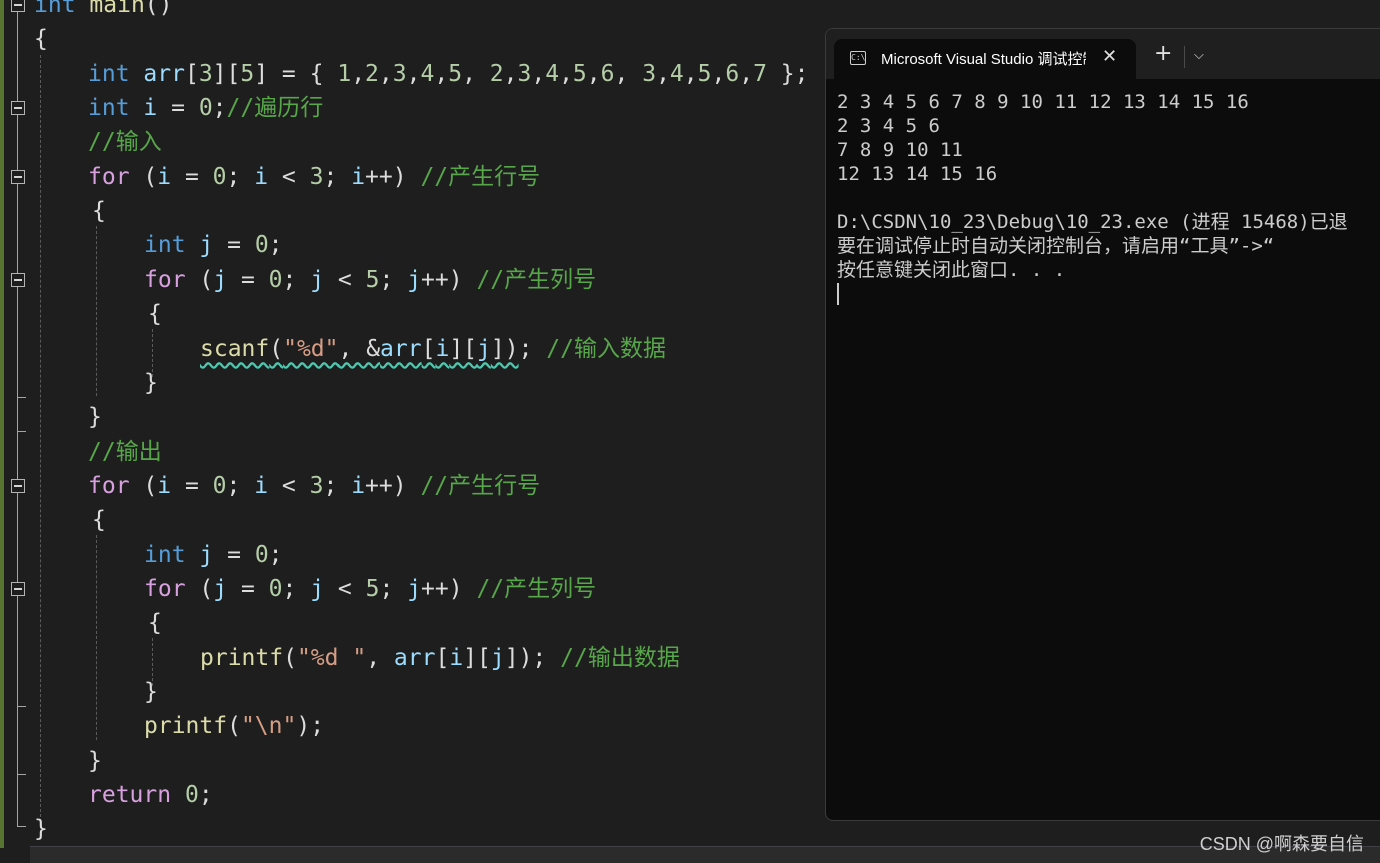  I want to click on console-line: 12 13 14 15 16, so click(917, 174).